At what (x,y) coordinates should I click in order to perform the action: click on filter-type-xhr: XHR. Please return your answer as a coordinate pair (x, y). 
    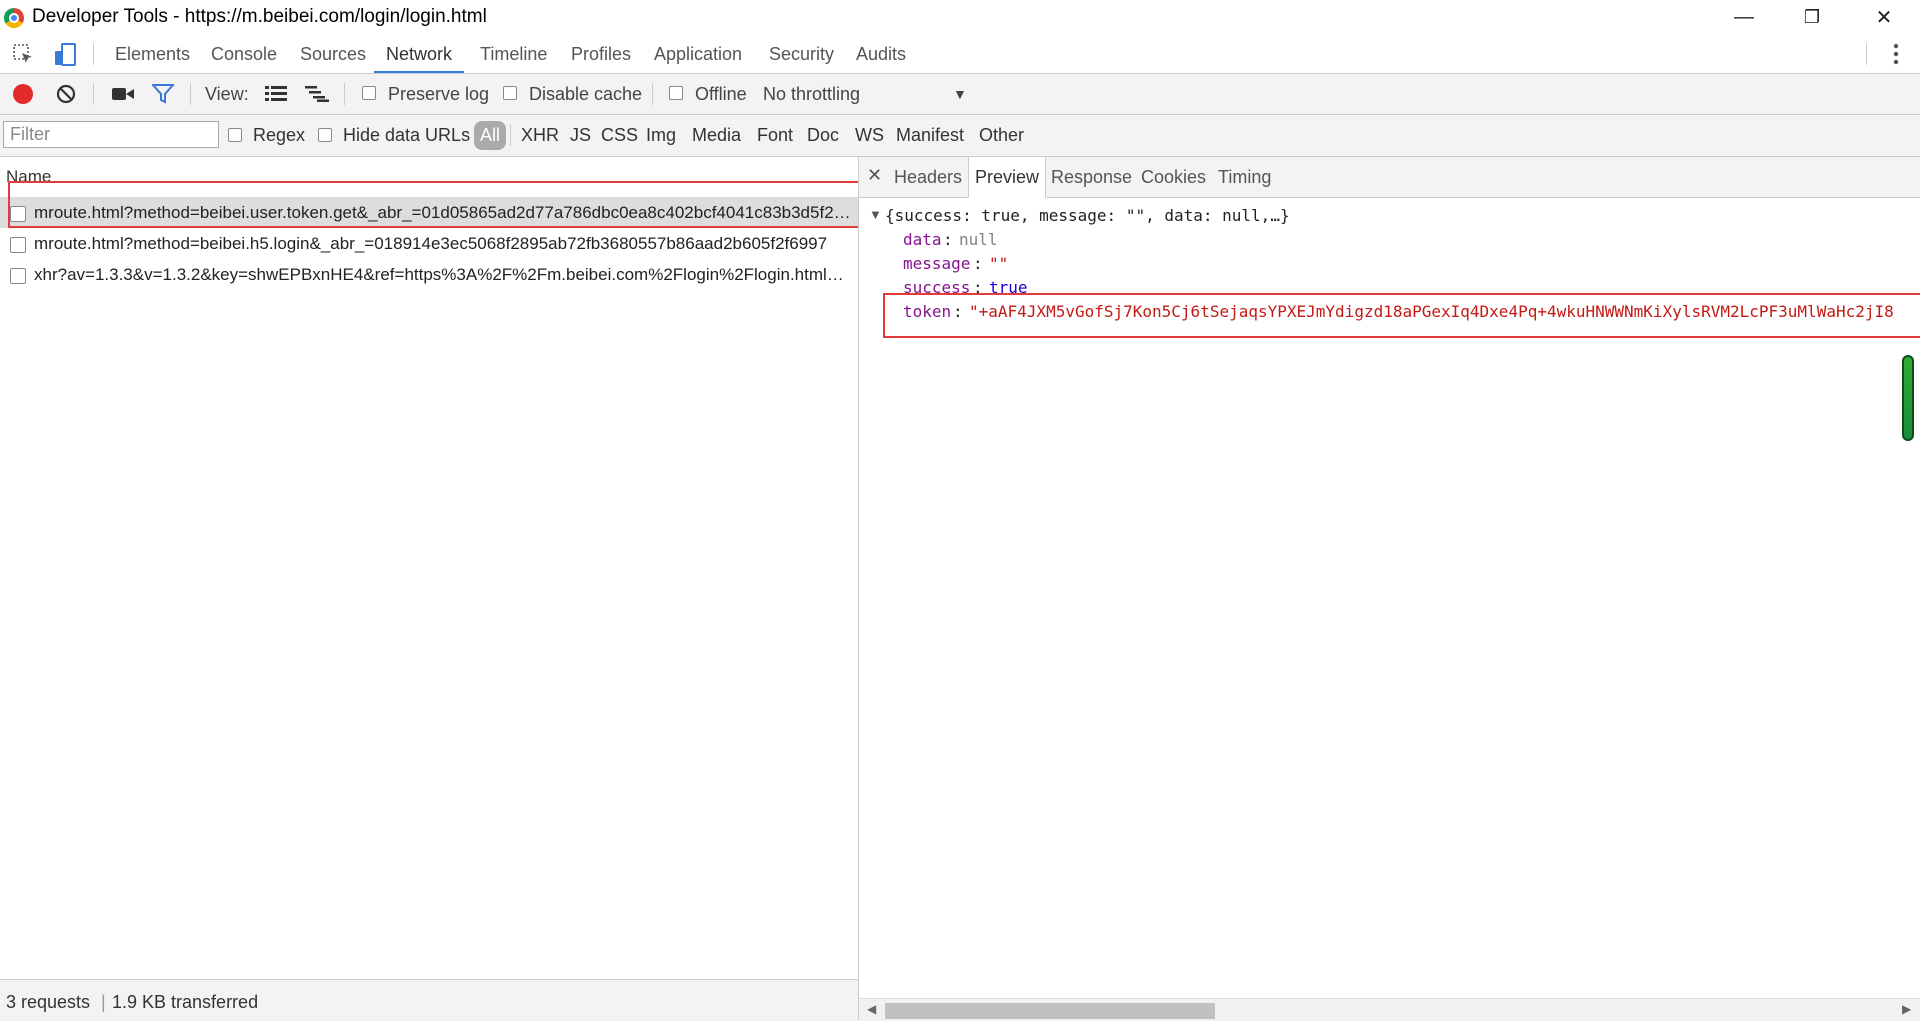
    Looking at the image, I should click on (540, 135).